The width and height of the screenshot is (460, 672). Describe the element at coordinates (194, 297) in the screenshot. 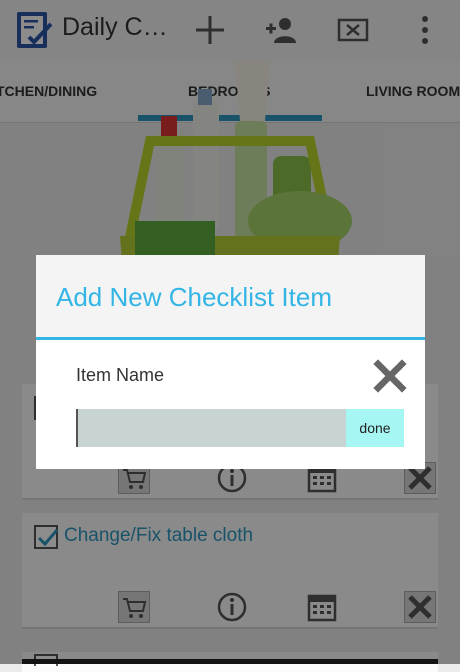

I see `dialog-title: Add New Checklist Item` at that location.